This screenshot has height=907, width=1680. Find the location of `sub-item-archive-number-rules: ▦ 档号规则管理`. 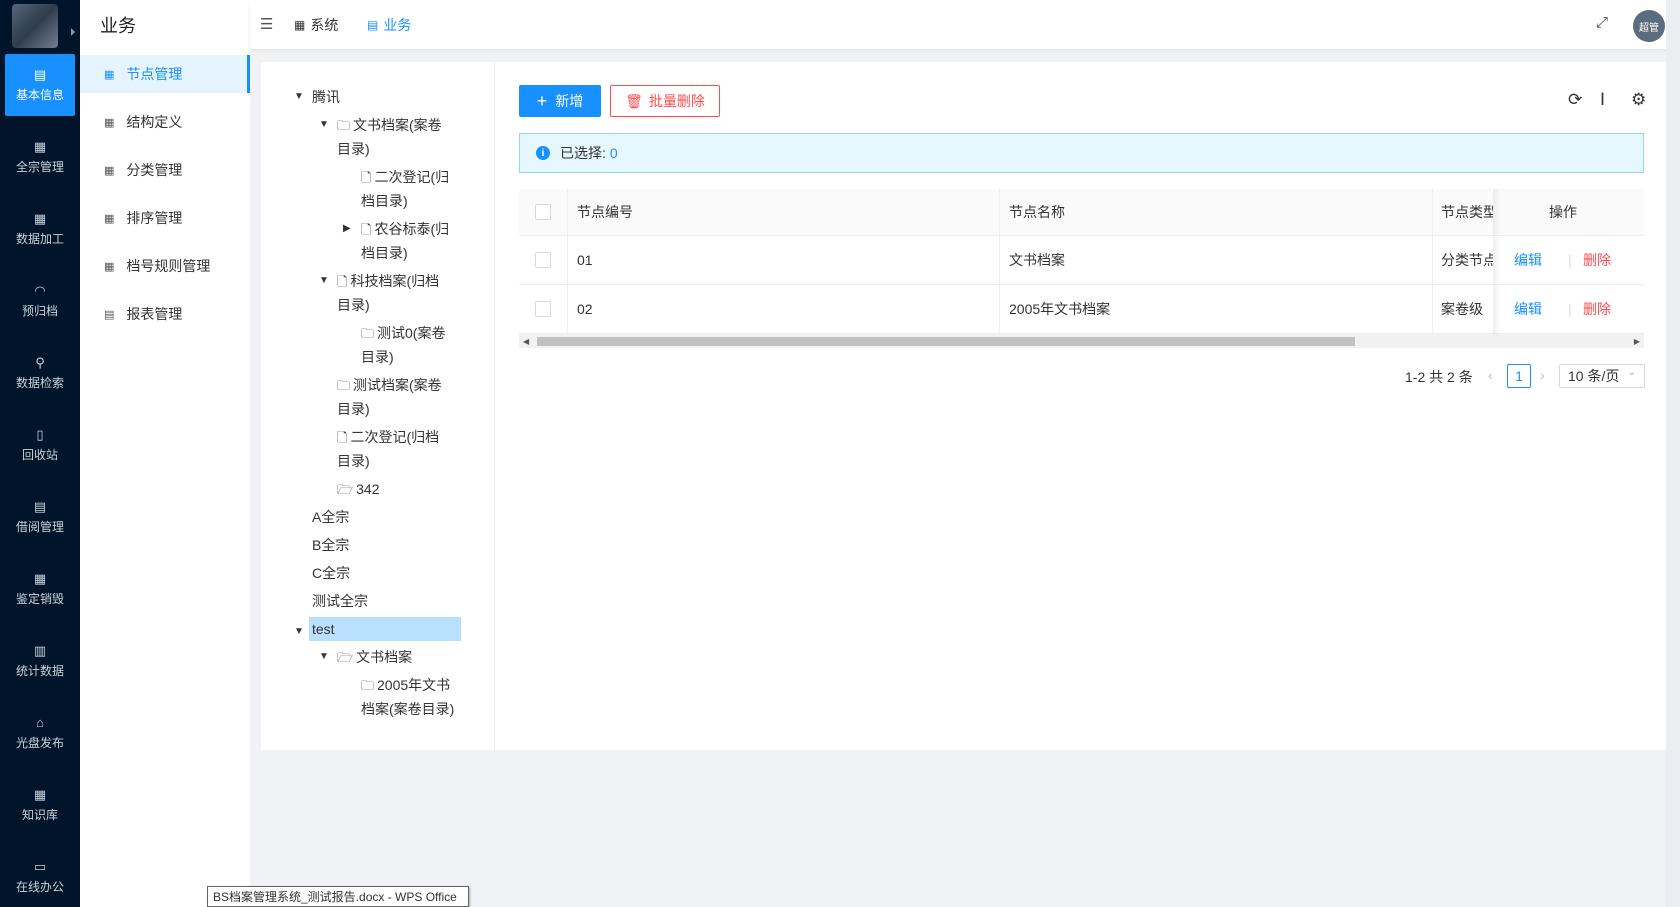

sub-item-archive-number-rules: ▦ 档号规则管理 is located at coordinates (165, 266).